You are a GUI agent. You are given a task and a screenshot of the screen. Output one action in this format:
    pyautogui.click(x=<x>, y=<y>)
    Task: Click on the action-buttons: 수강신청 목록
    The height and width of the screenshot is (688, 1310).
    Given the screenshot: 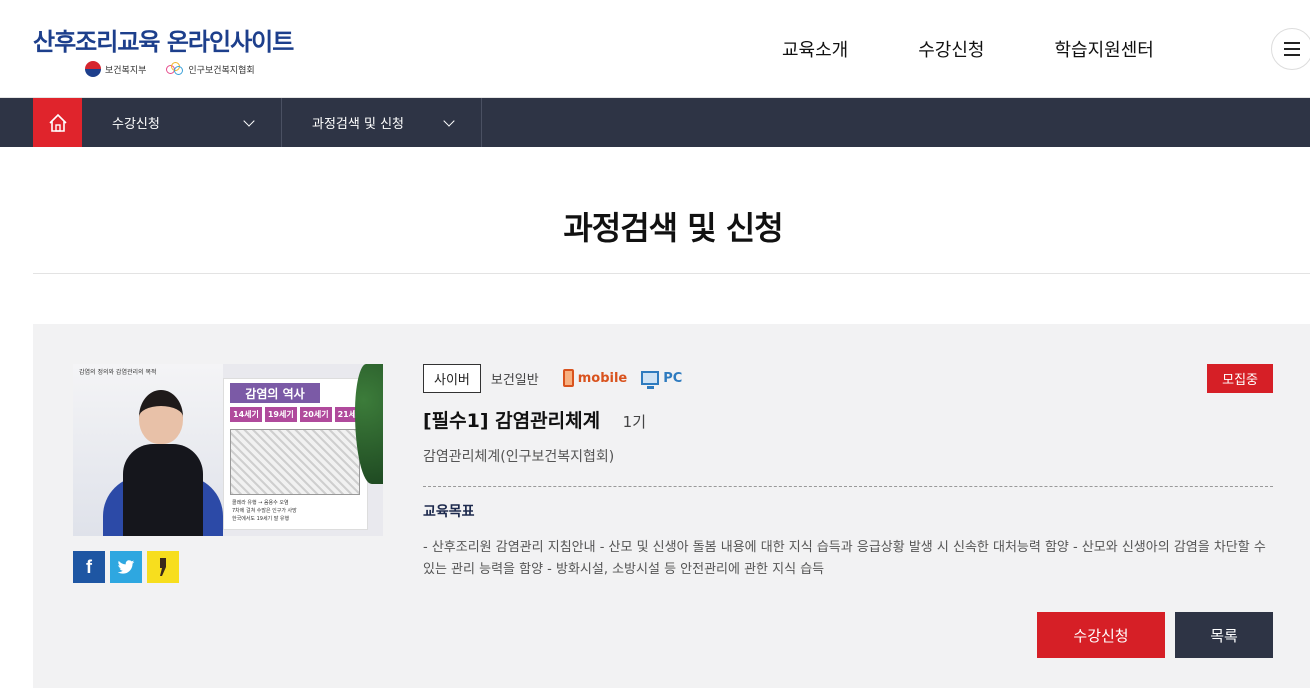 What is the action you would take?
    pyautogui.click(x=1155, y=635)
    